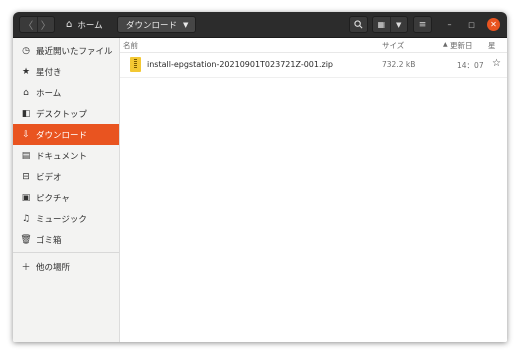 The width and height of the screenshot is (520, 358). What do you see at coordinates (26, 50) in the screenshot?
I see `clock-icon: ◷` at bounding box center [26, 50].